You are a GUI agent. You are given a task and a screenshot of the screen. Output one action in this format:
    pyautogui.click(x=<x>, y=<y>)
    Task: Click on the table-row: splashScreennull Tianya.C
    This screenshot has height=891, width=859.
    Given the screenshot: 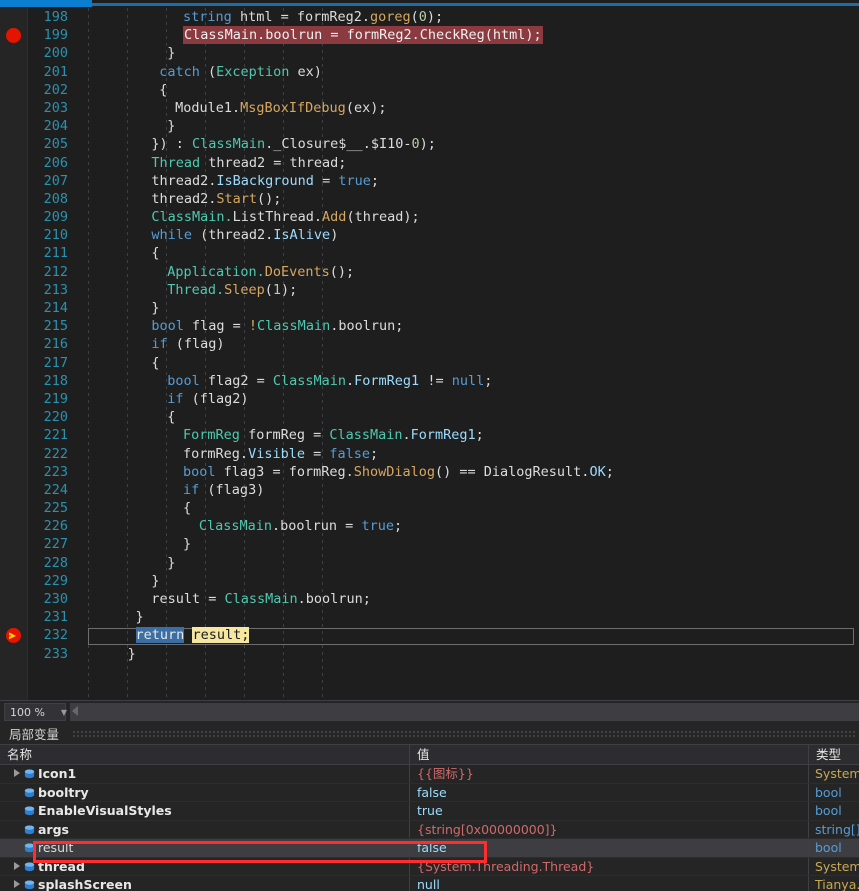 What is the action you would take?
    pyautogui.click(x=429, y=883)
    